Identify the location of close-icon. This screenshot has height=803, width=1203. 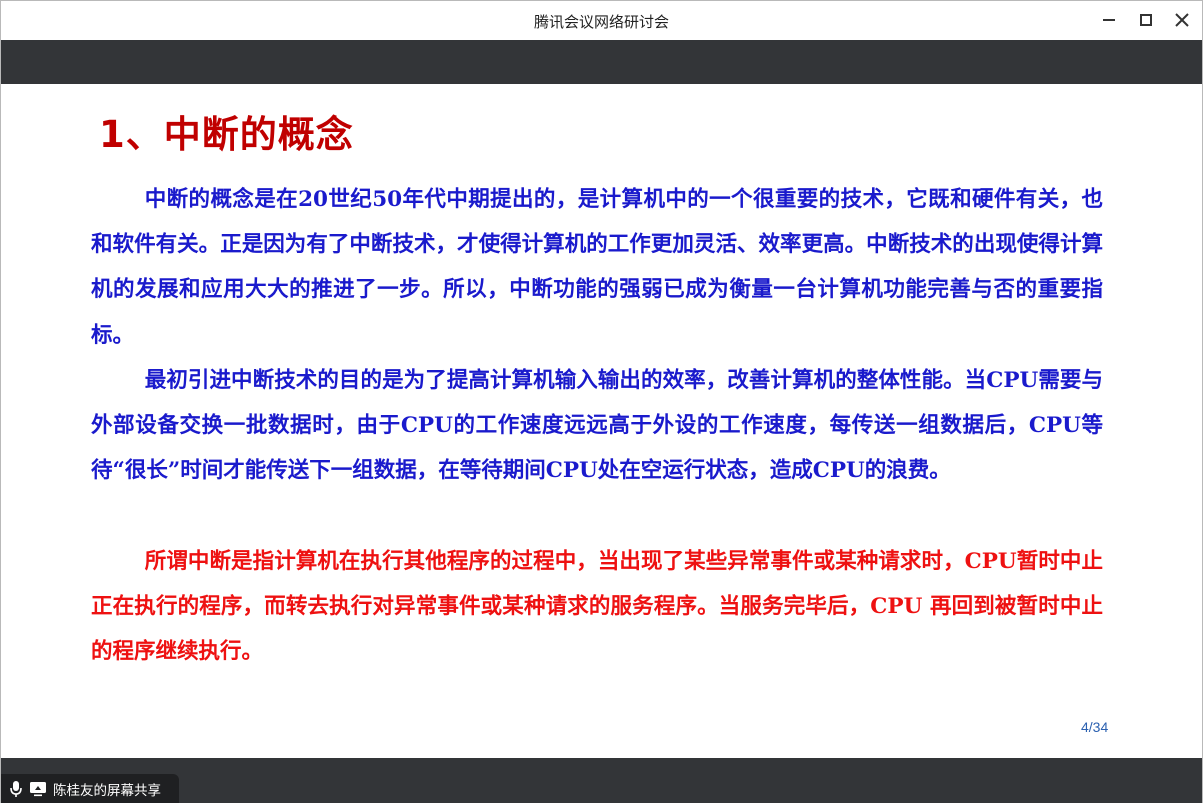
(1182, 20).